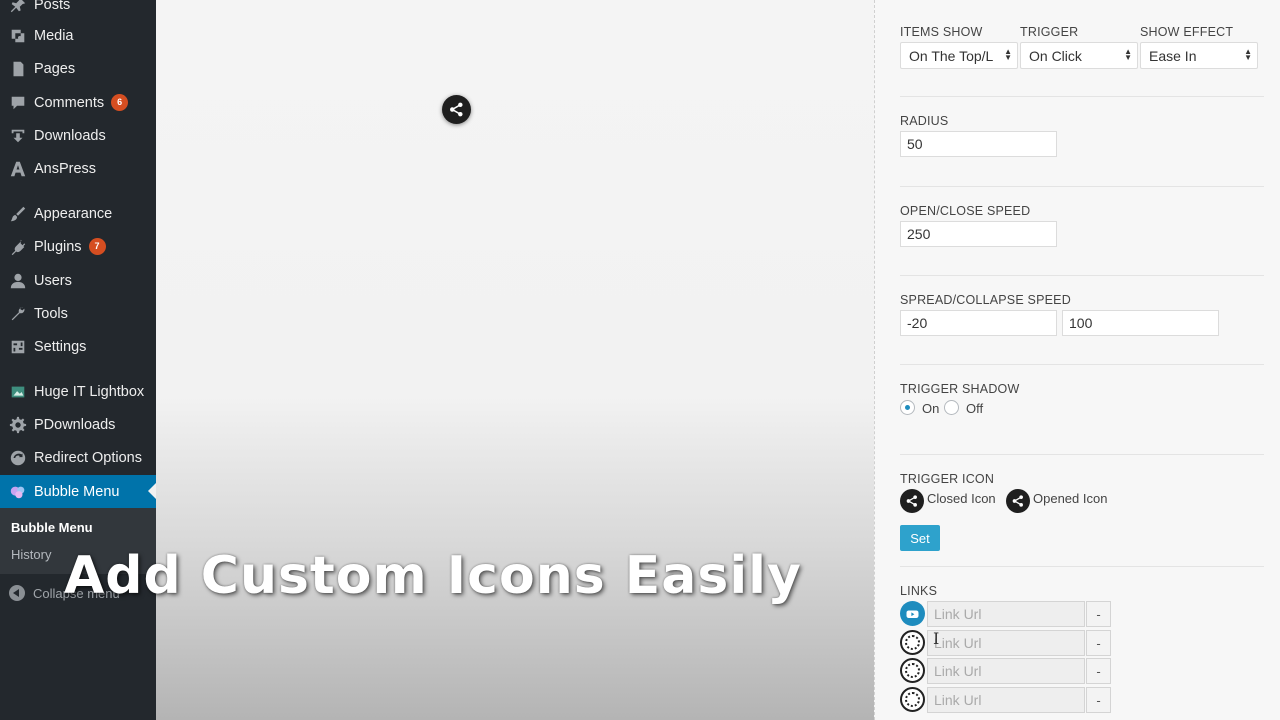 Image resolution: width=1280 pixels, height=720 pixels. I want to click on items-show-value: On The Top/L, so click(951, 55).